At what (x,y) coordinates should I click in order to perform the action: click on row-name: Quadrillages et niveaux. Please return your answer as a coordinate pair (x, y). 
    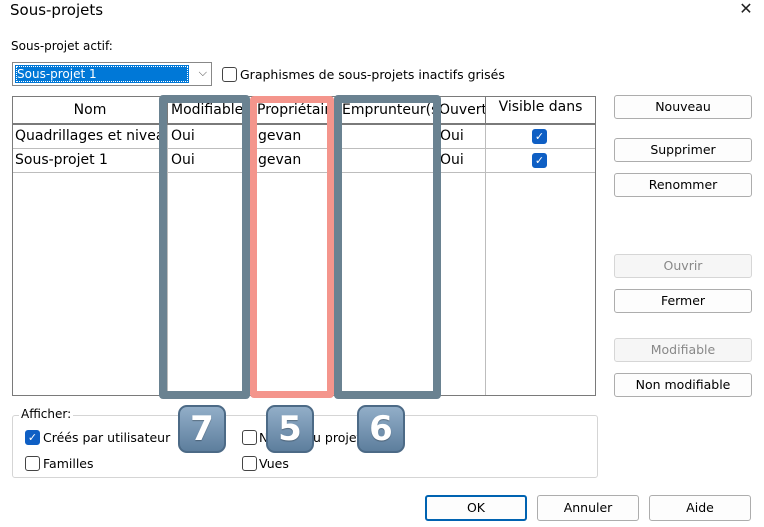
    Looking at the image, I should click on (90, 136).